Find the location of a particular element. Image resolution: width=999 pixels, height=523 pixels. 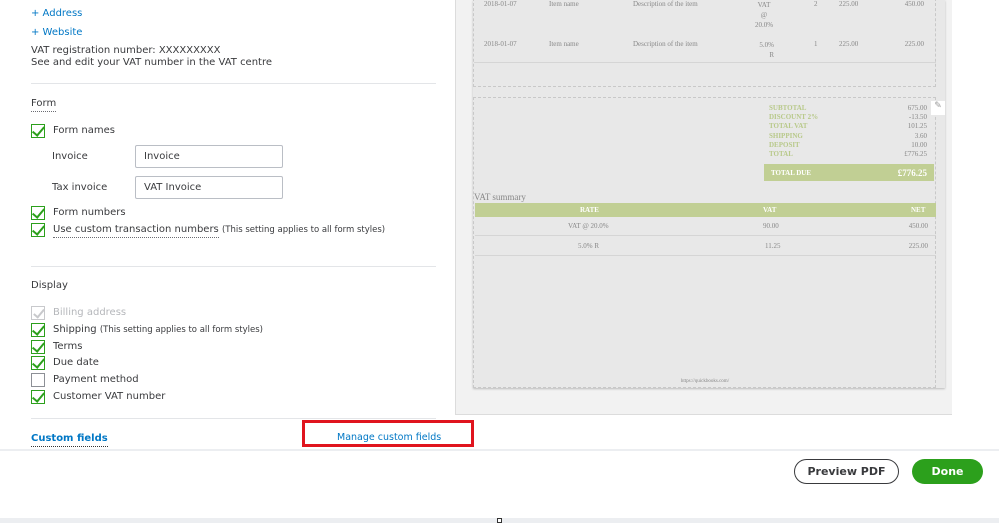

customer-vat-number-checkbox is located at coordinates (38, 397).